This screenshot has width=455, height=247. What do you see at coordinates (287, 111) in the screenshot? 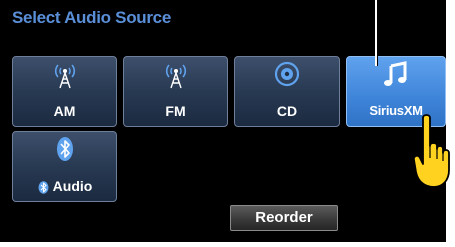
I see `source-label-cd: CD` at bounding box center [287, 111].